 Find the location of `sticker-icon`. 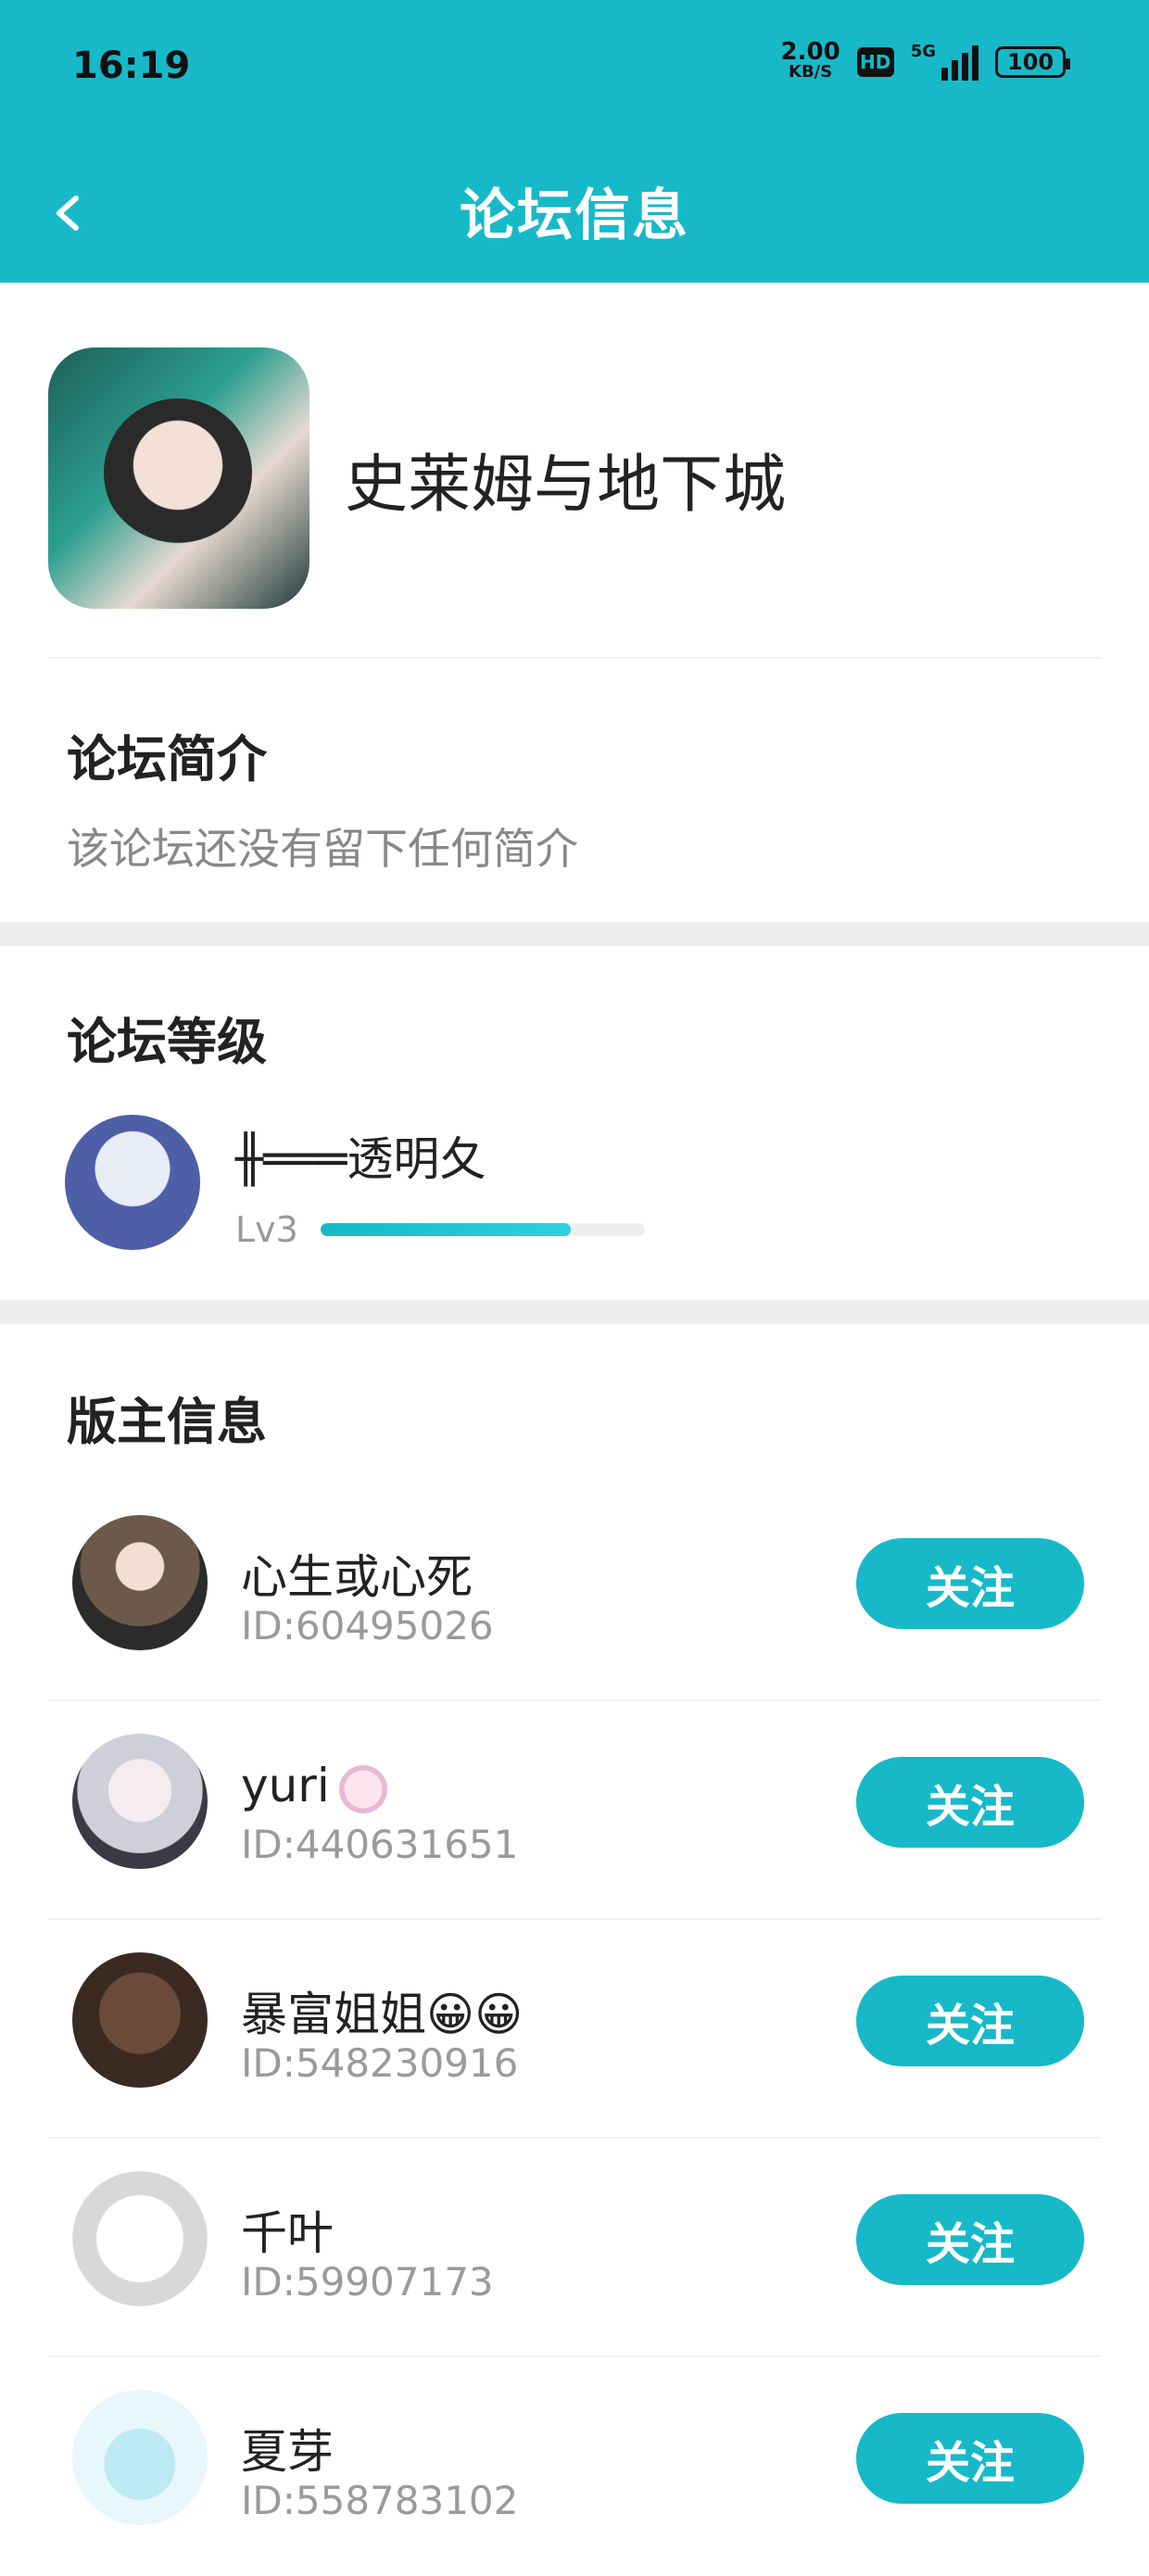

sticker-icon is located at coordinates (362, 1788).